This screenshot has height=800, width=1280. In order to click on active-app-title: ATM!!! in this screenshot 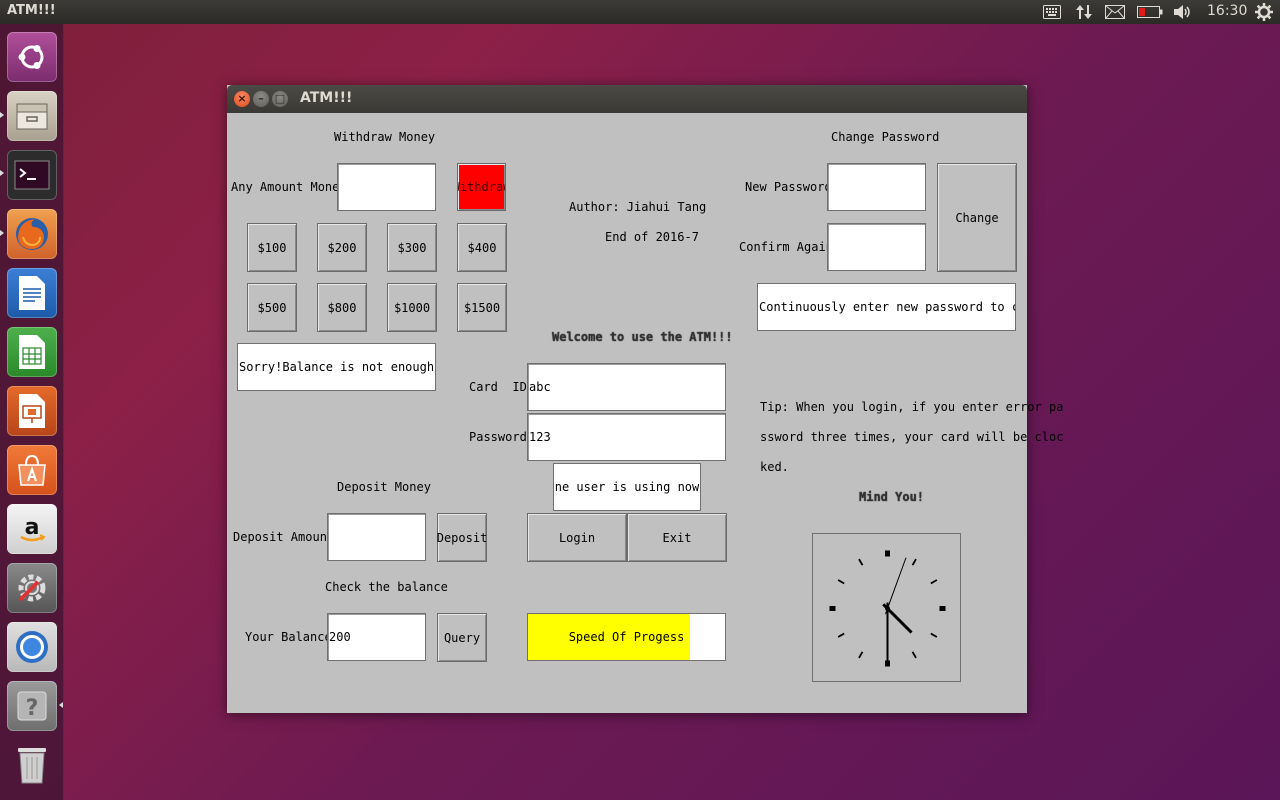, I will do `click(31, 10)`.